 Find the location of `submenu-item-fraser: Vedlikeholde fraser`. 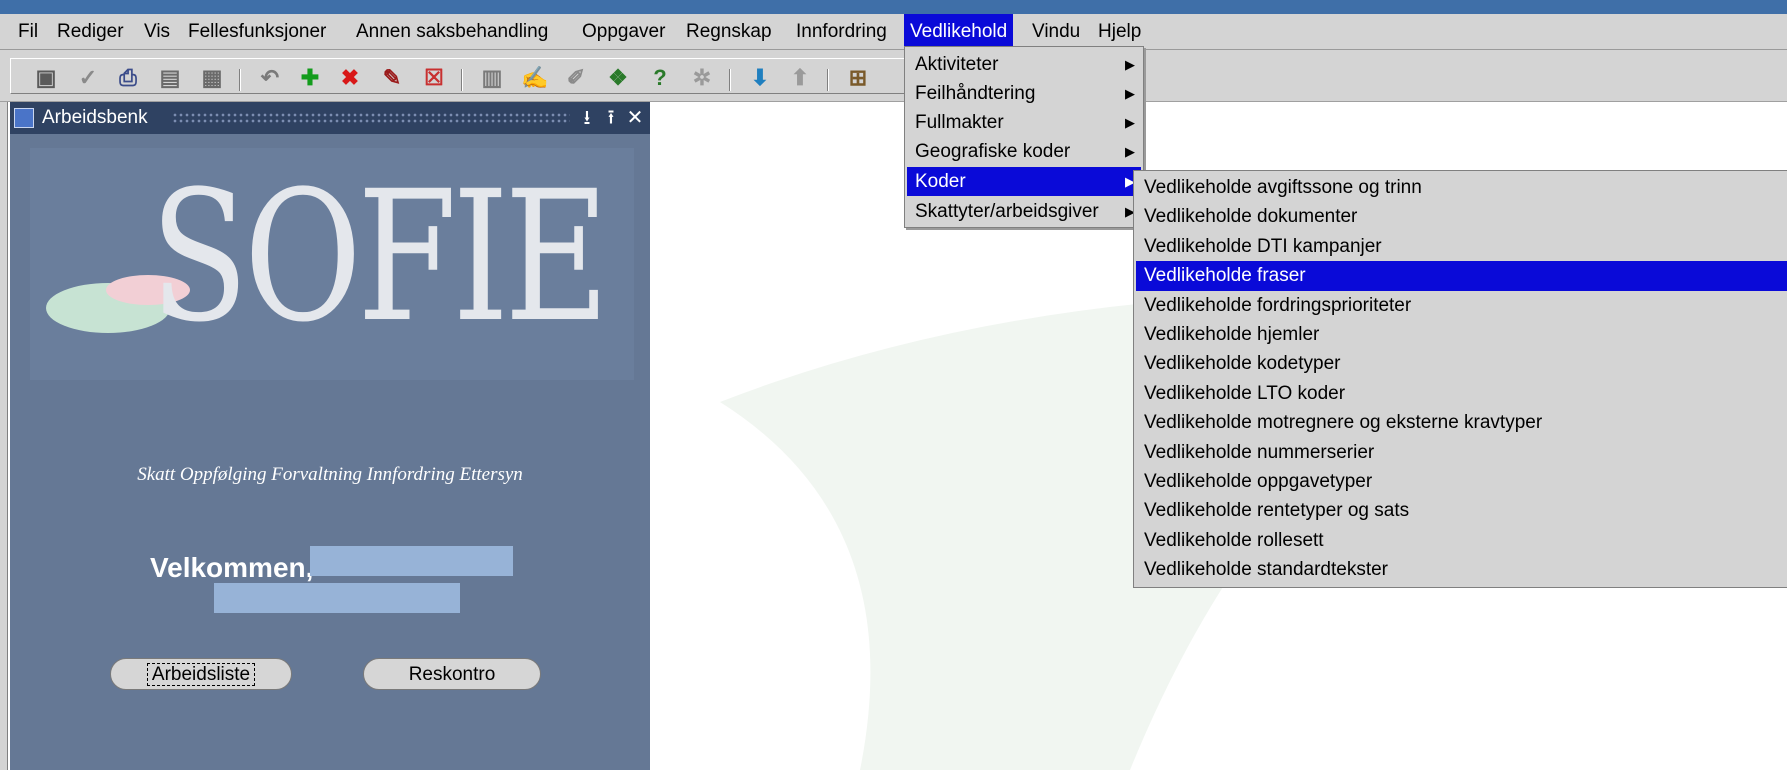

submenu-item-fraser: Vedlikeholde fraser is located at coordinates (1461, 276).